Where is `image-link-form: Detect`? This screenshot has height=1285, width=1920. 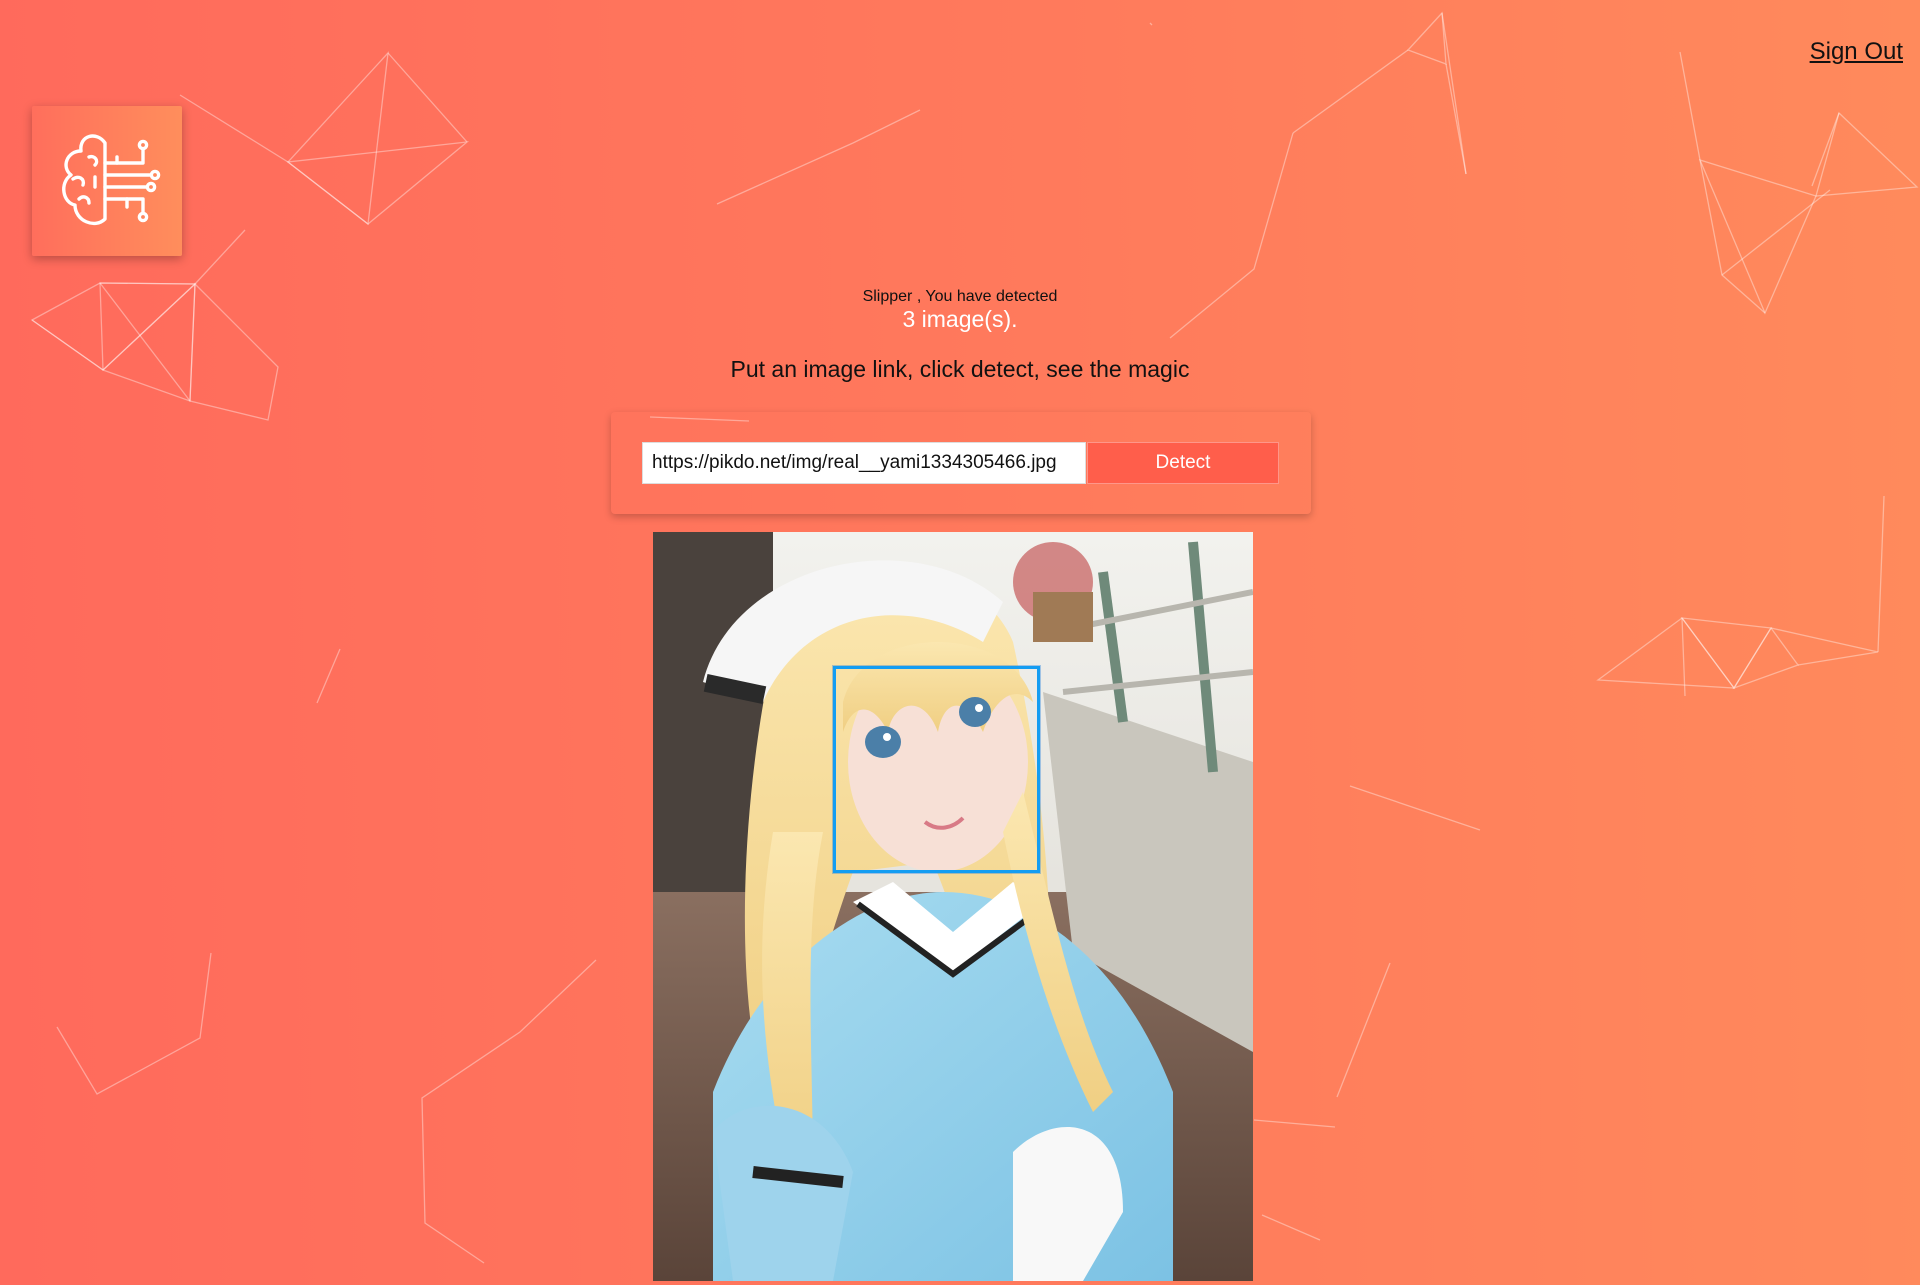 image-link-form: Detect is located at coordinates (961, 463).